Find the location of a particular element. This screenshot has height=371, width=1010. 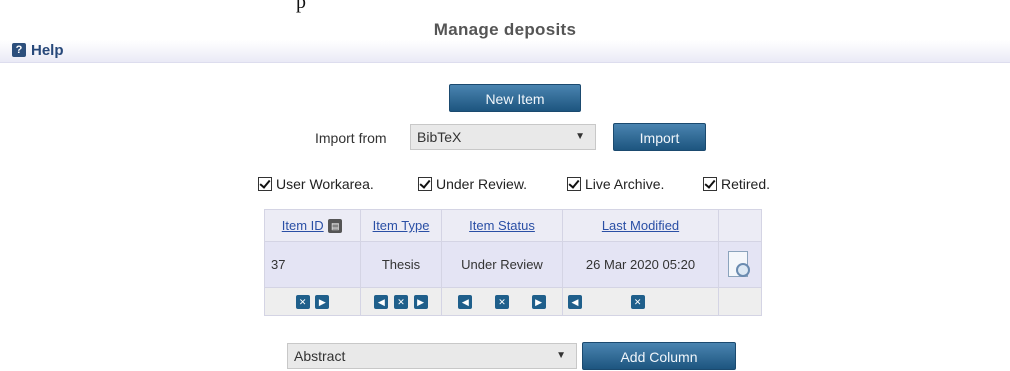

header-item-type: Item Type is located at coordinates (401, 225).